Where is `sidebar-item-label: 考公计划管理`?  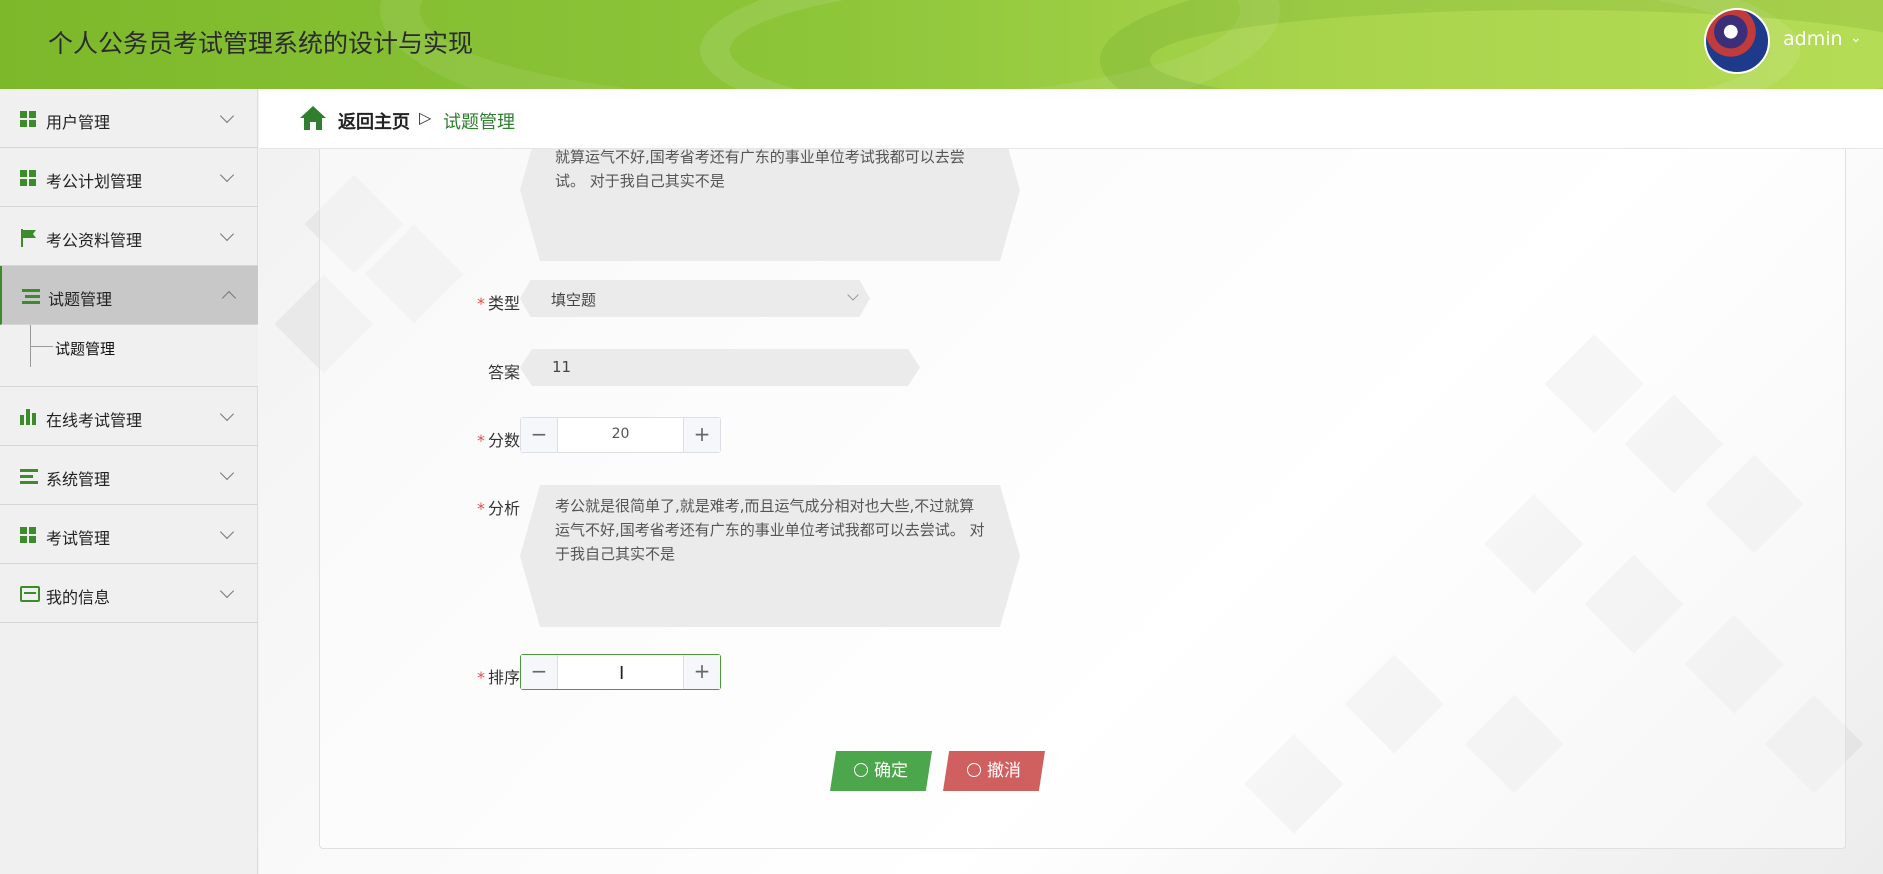 sidebar-item-label: 考公计划管理 is located at coordinates (94, 181).